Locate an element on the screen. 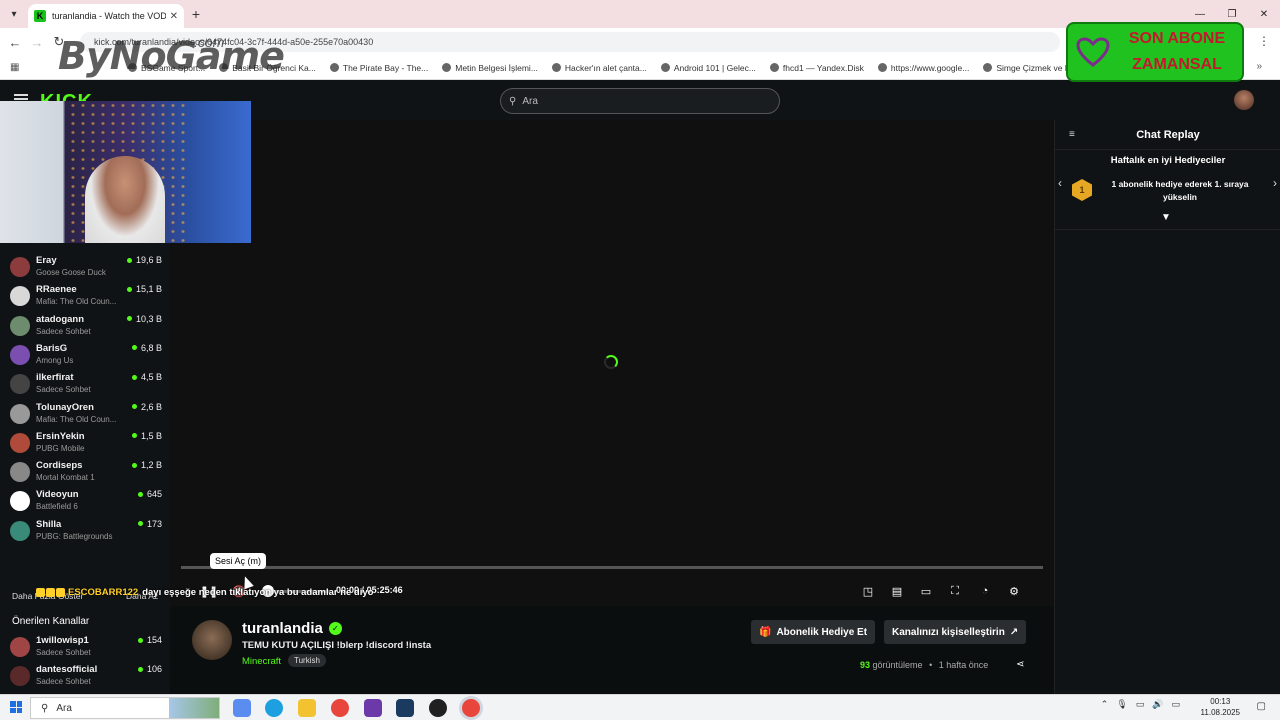 The image size is (1280, 720). viewer-count: 1,5 B is located at coordinates (146, 436).